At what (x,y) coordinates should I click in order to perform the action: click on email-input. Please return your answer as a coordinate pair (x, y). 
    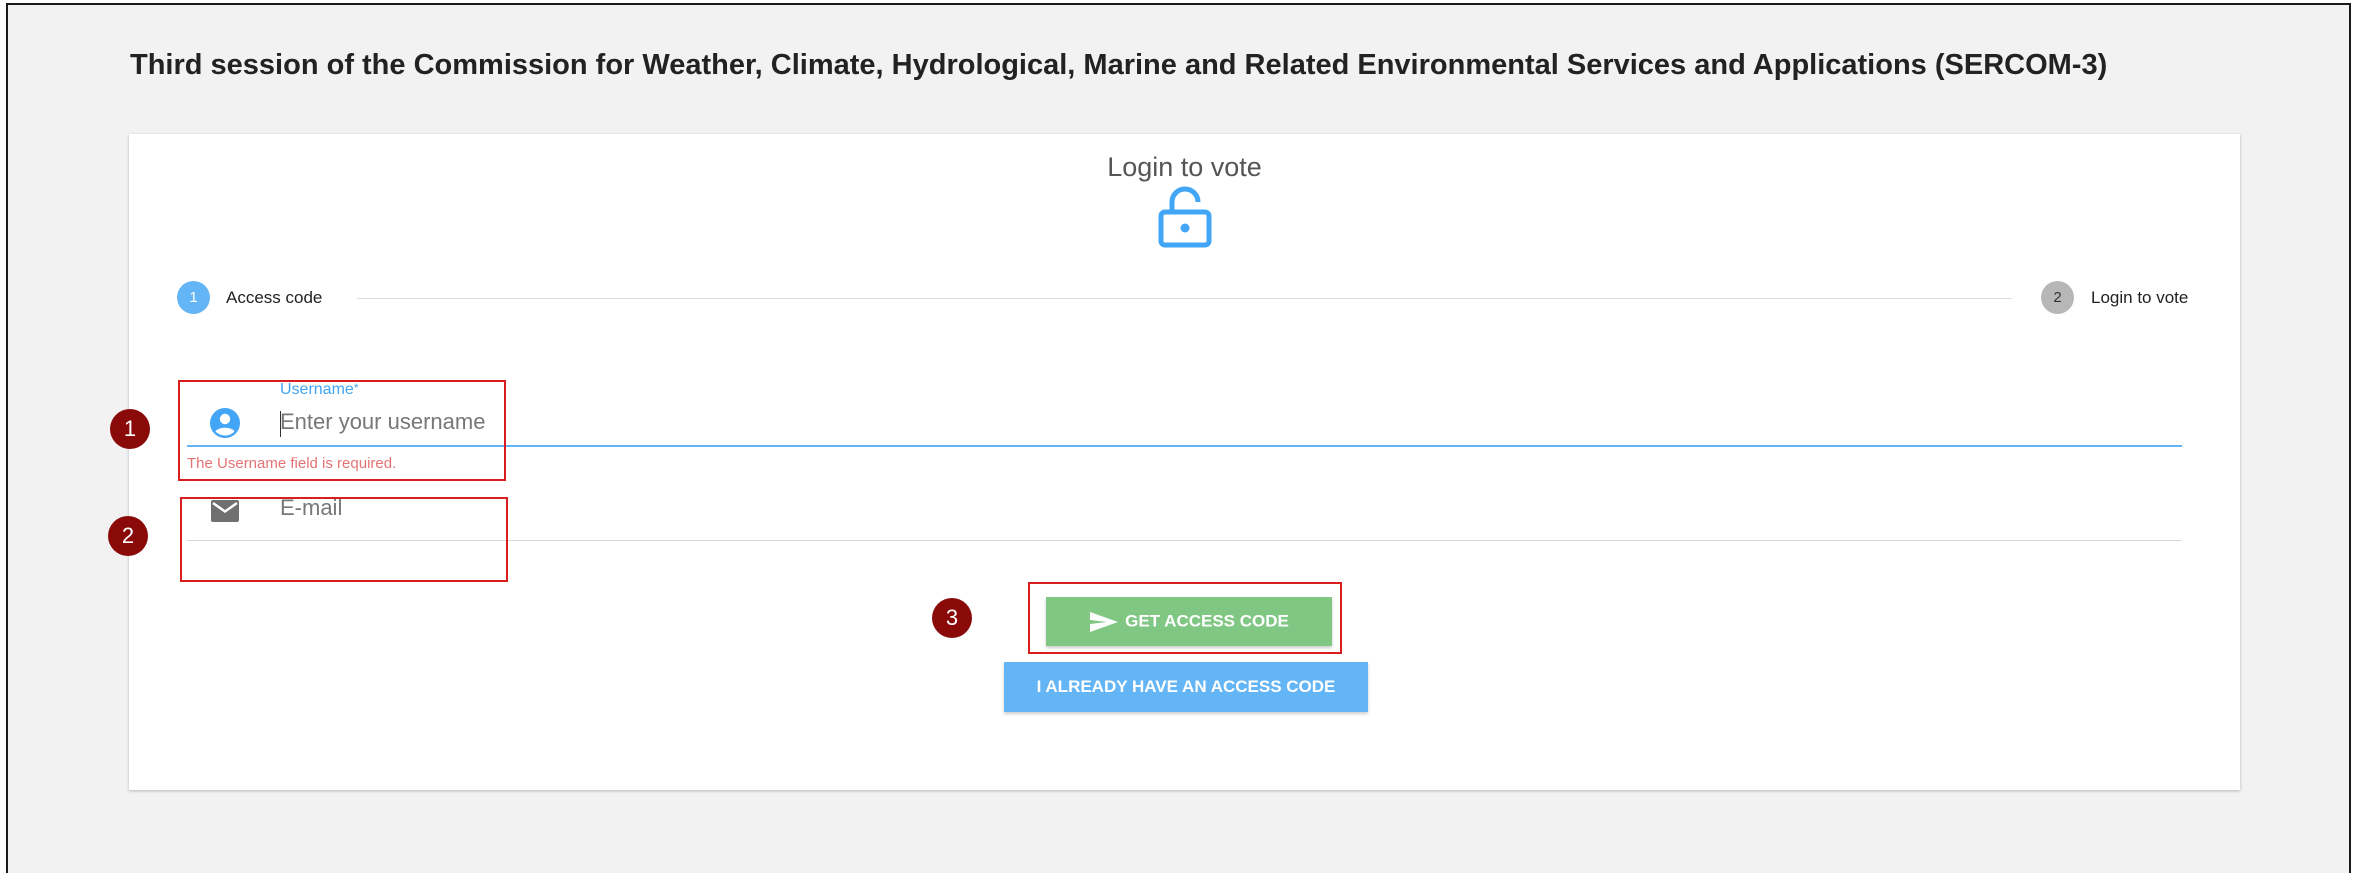
    Looking at the image, I should click on (1155, 508).